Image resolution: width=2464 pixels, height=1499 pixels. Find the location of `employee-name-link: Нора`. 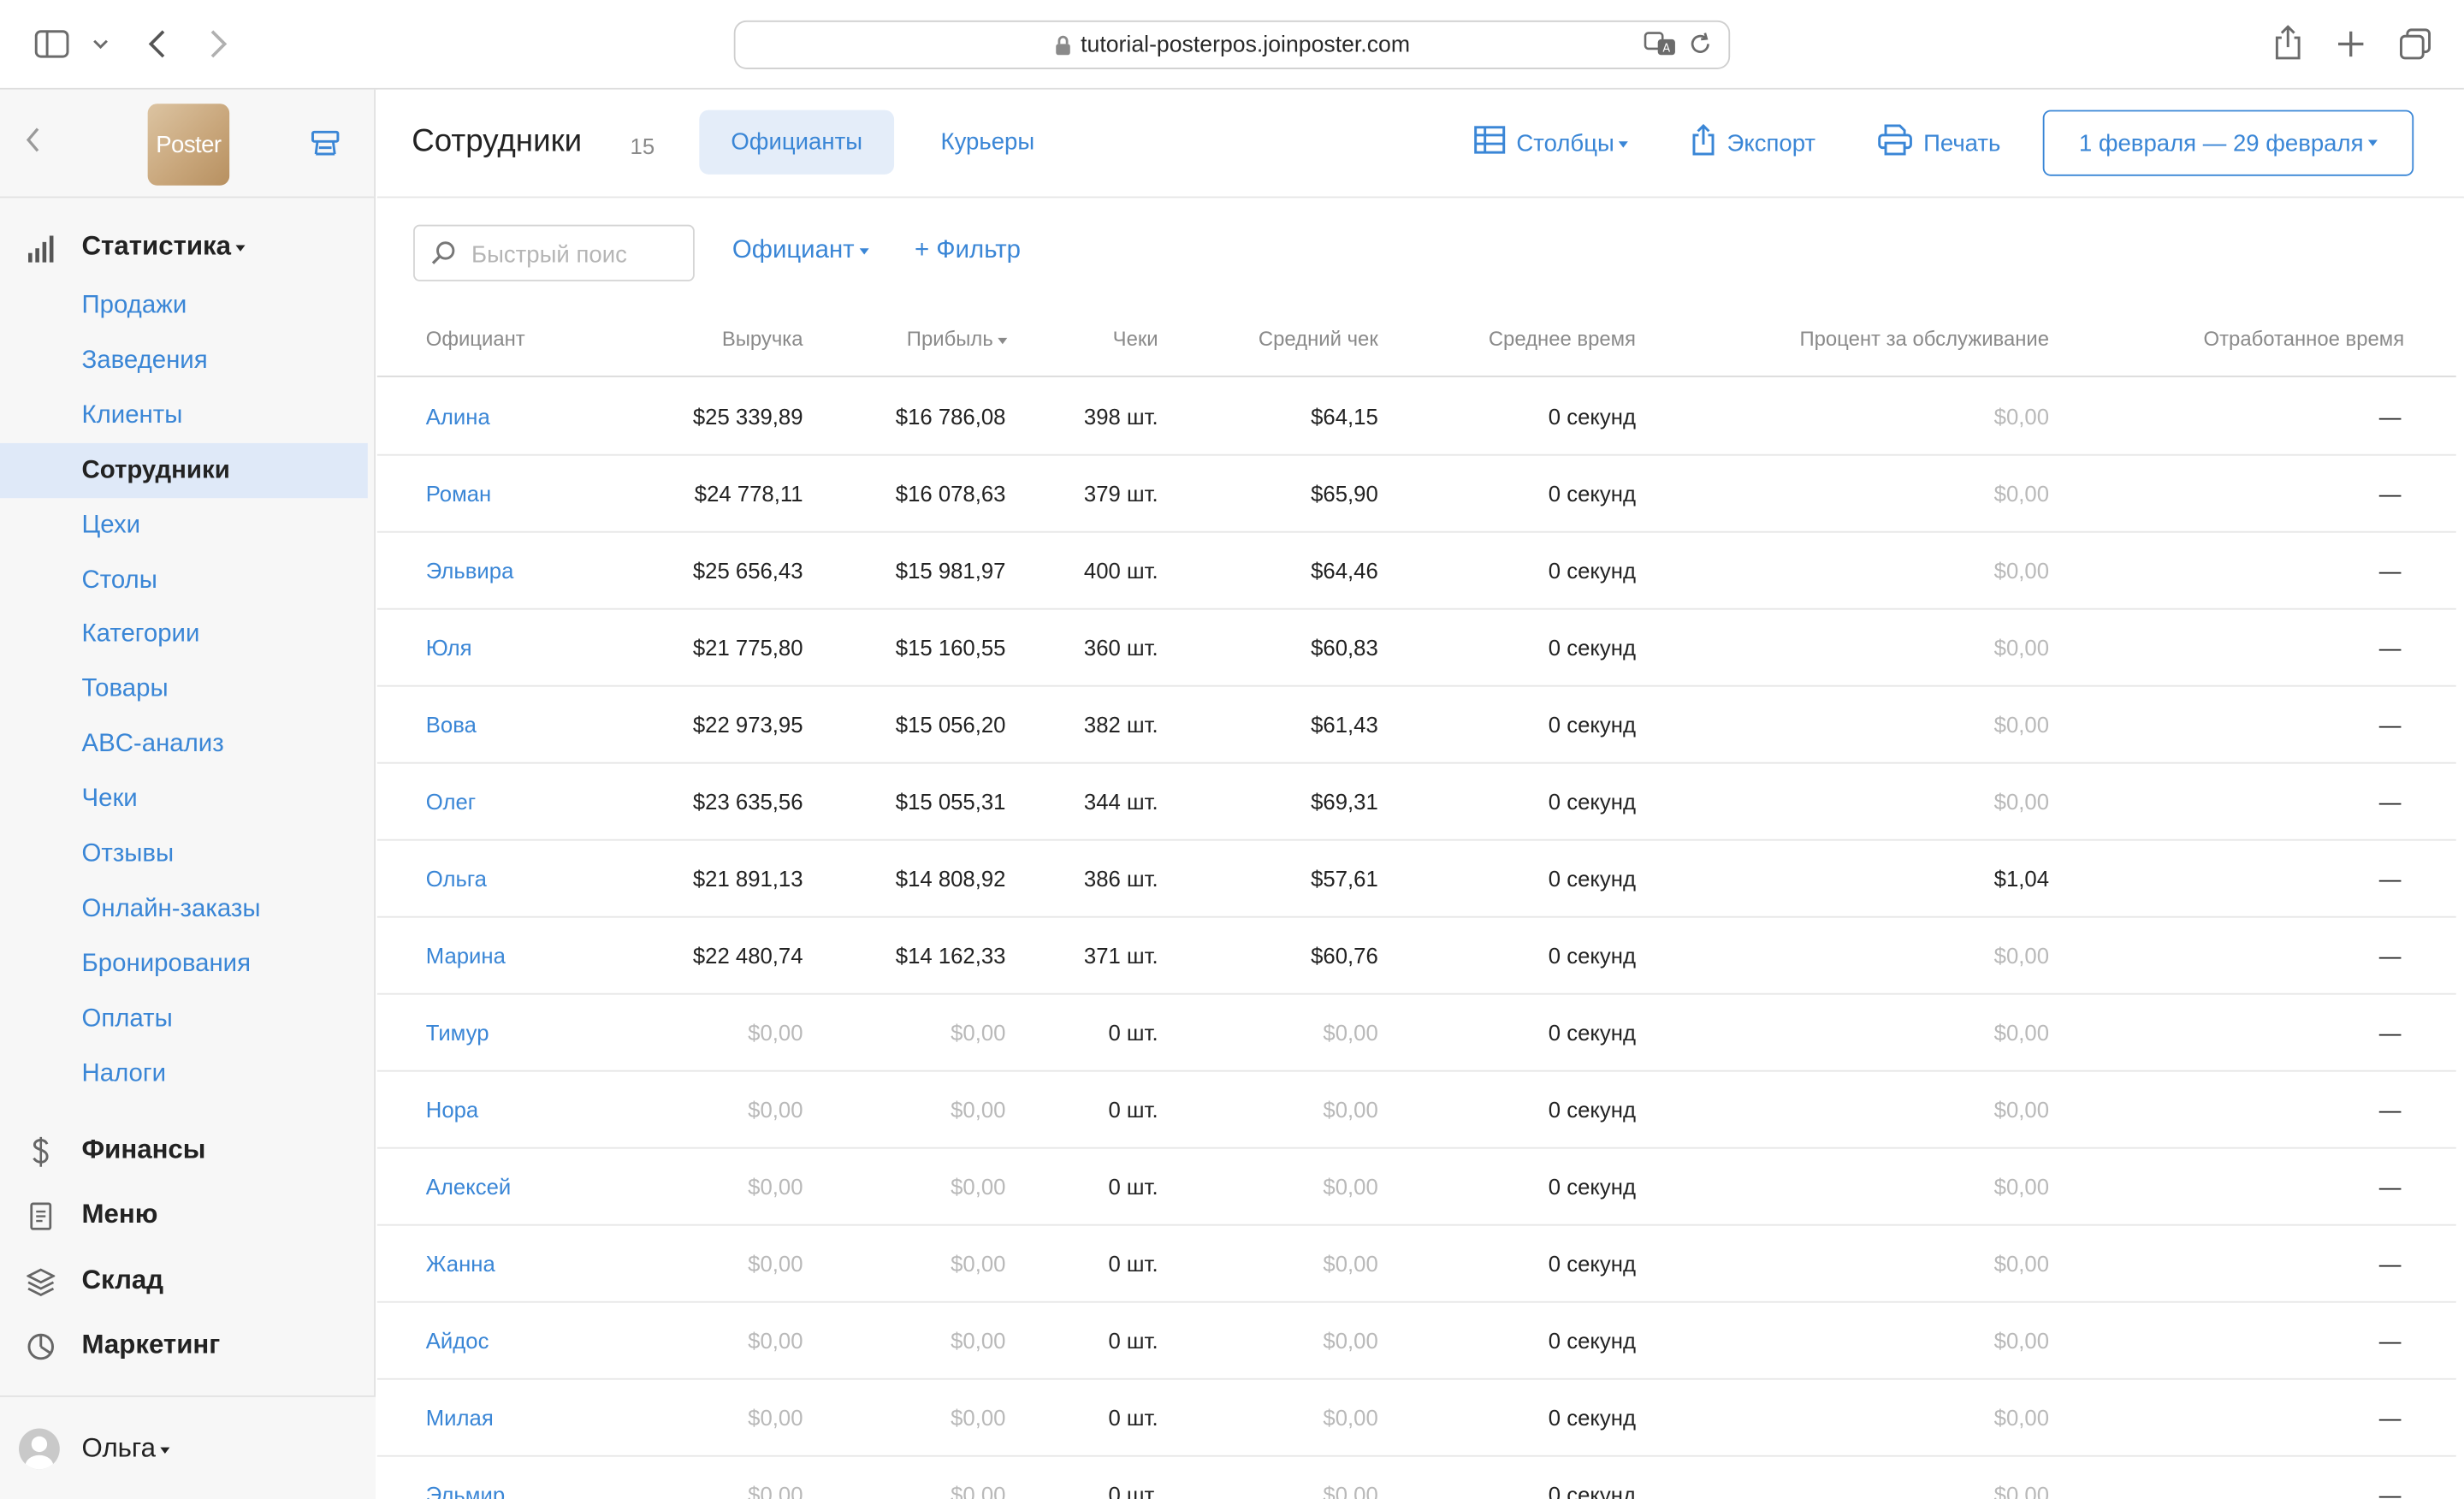

employee-name-link: Нора is located at coordinates (452, 1110).